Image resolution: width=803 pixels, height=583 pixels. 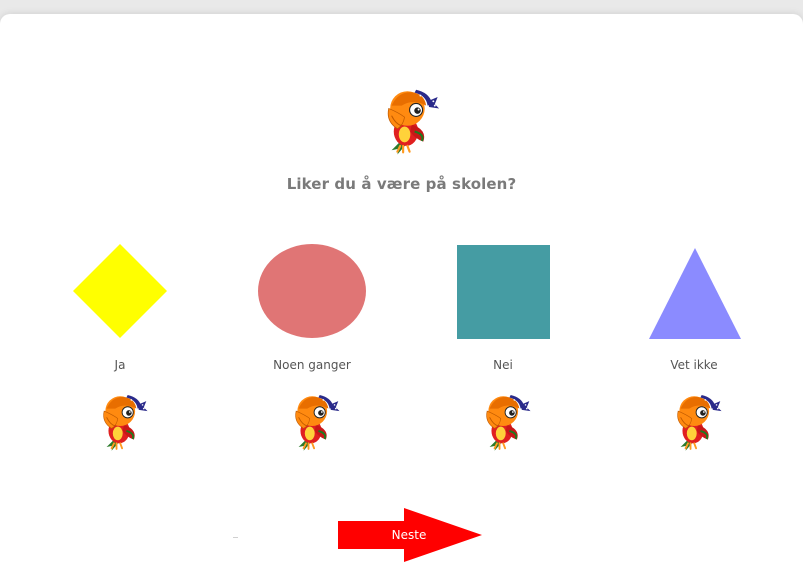 I want to click on square-shape, so click(x=503, y=292).